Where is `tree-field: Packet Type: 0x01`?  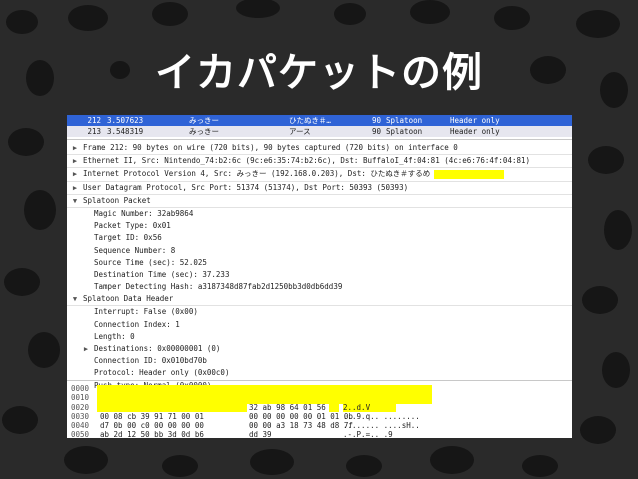
tree-field: Packet Type: 0x01 is located at coordinates (319, 226).